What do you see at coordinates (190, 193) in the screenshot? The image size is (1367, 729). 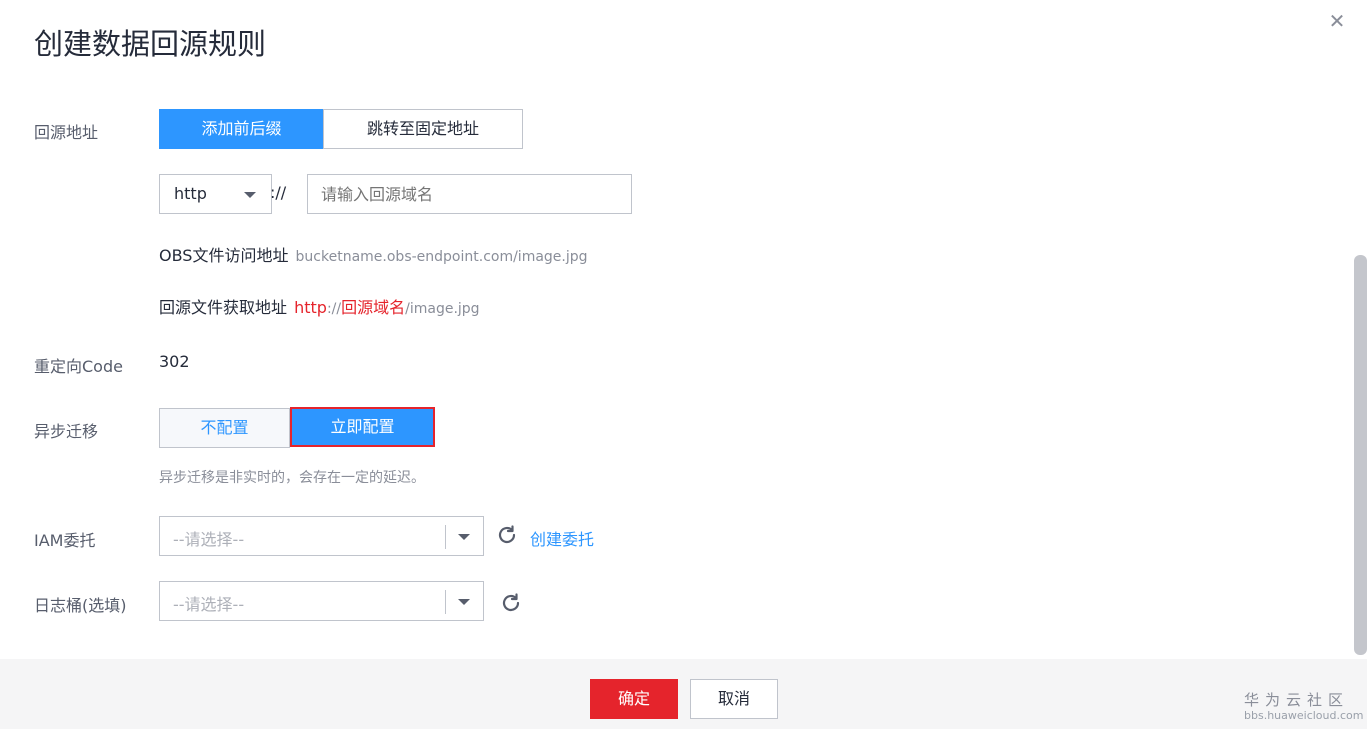 I see `protocol-select-value: http` at bounding box center [190, 193].